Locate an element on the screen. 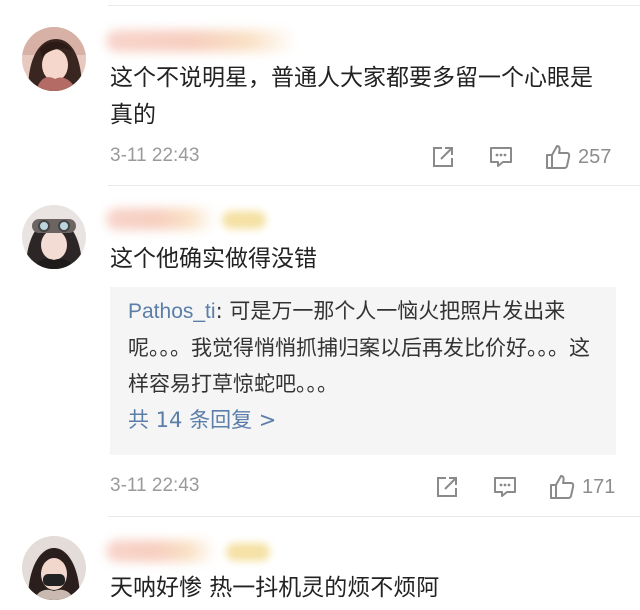 The width and height of the screenshot is (640, 610). comment-text: 天呐好惨 热一抖机灵的烦不烦阿 is located at coordinates (275, 588).